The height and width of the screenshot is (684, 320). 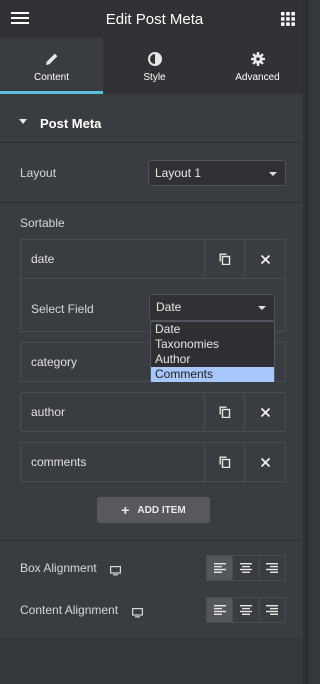 What do you see at coordinates (52, 59) in the screenshot?
I see `pencil-icon` at bounding box center [52, 59].